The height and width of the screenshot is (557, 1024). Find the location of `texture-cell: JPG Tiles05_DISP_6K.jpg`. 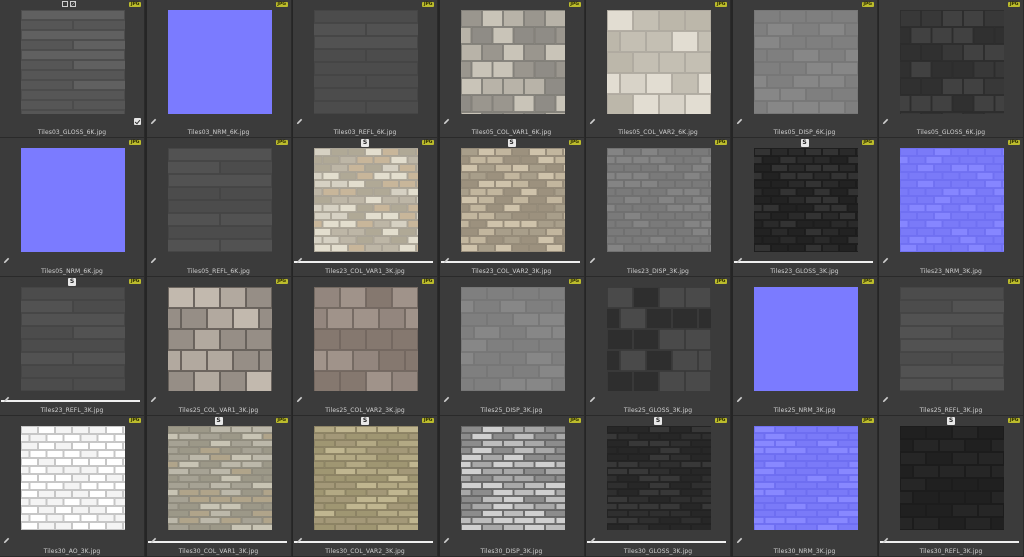

texture-cell: JPG Tiles05_DISP_6K.jpg is located at coordinates (805, 69).